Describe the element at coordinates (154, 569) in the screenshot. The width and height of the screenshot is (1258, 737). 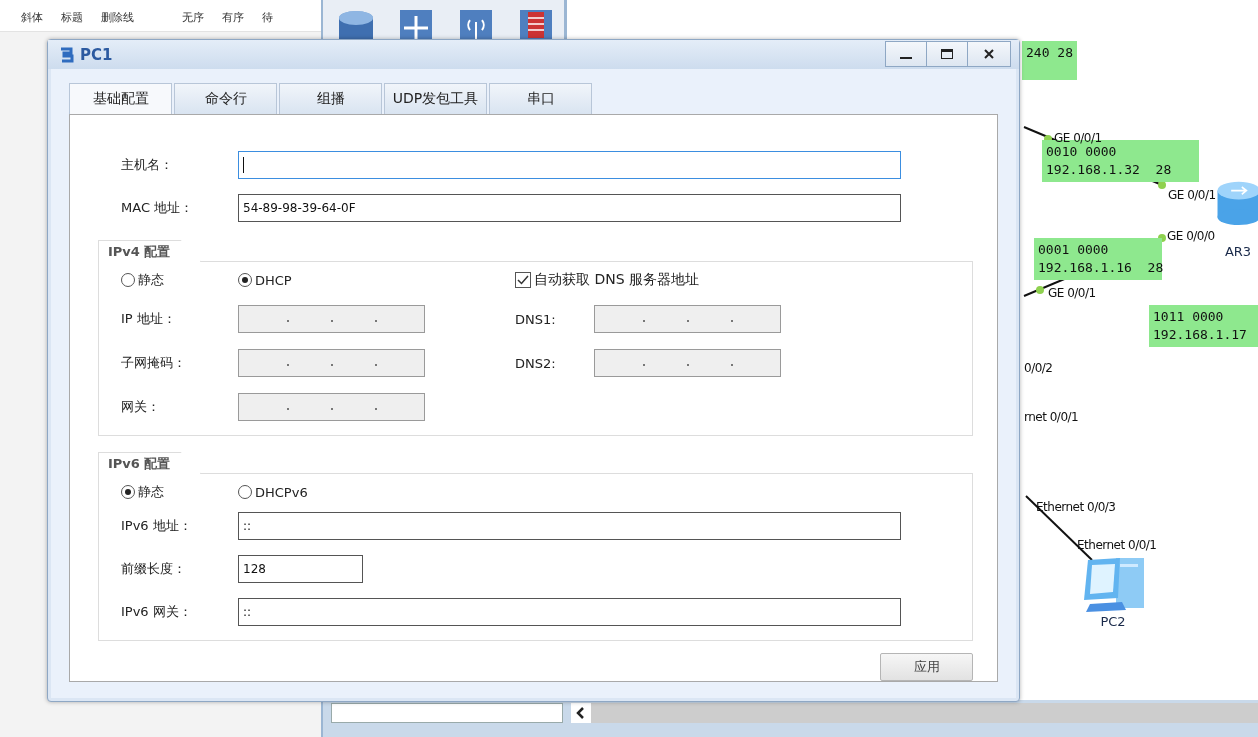
I see `field-label: 前缀长度：` at that location.